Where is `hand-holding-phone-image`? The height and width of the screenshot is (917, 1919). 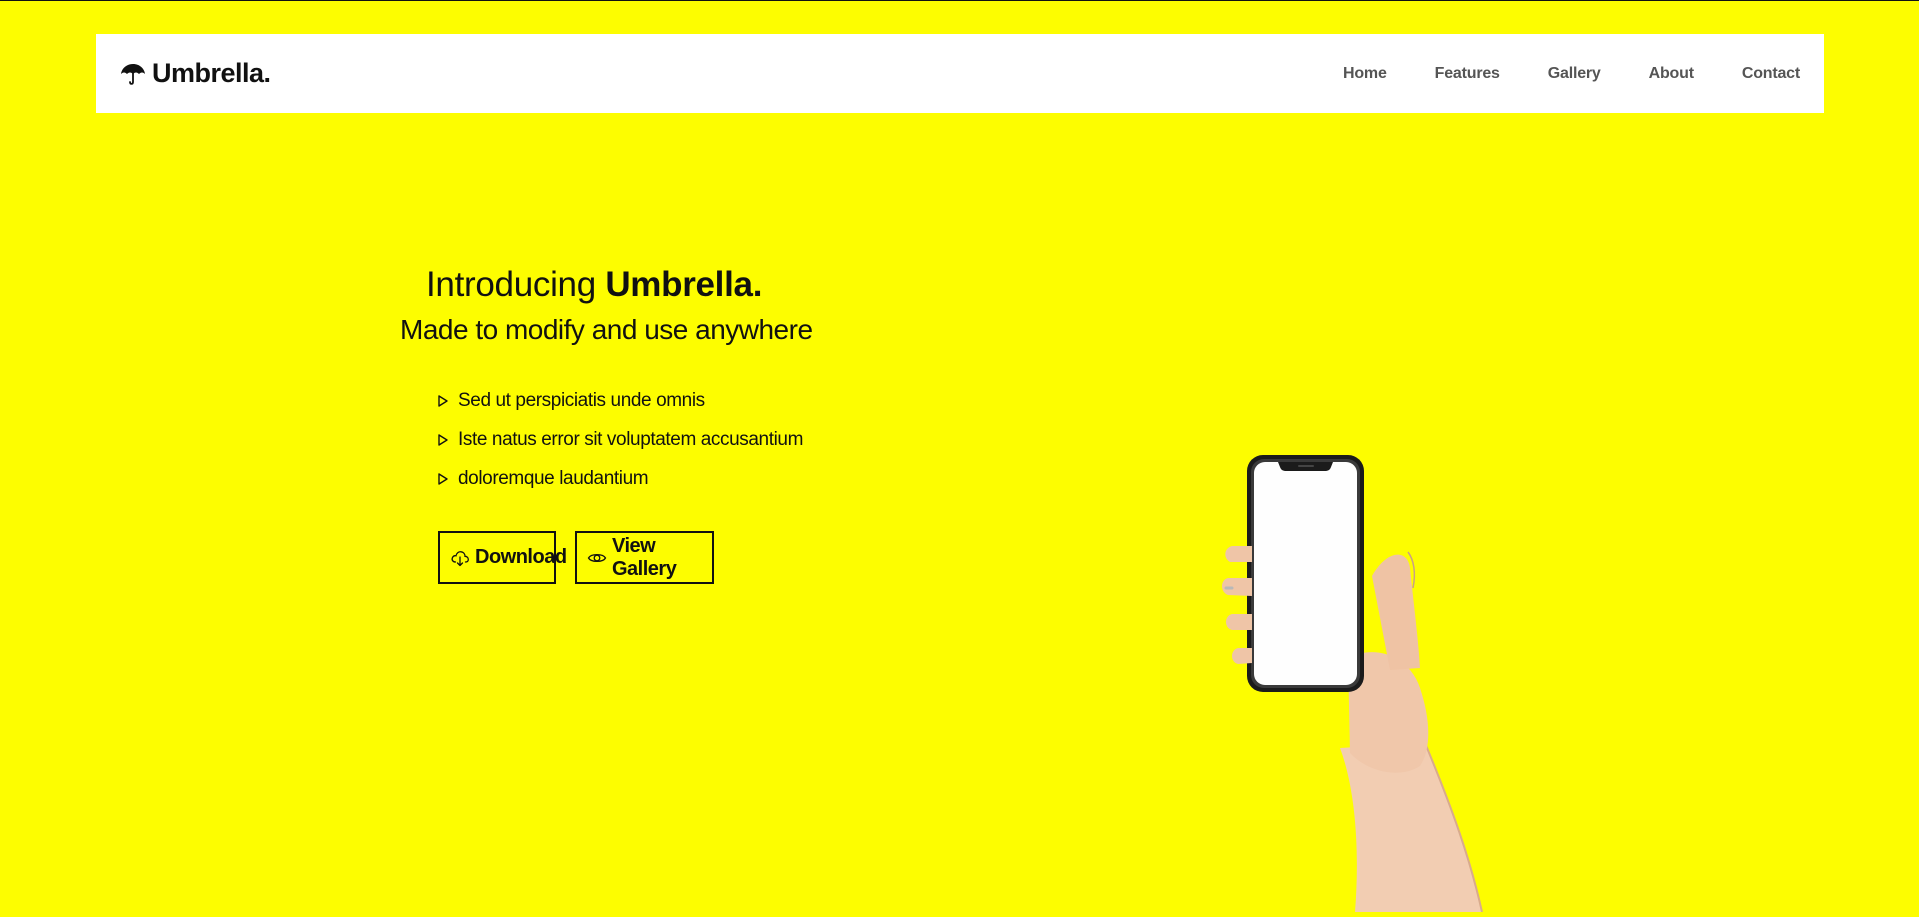
hand-holding-phone-image is located at coordinates (1365, 680).